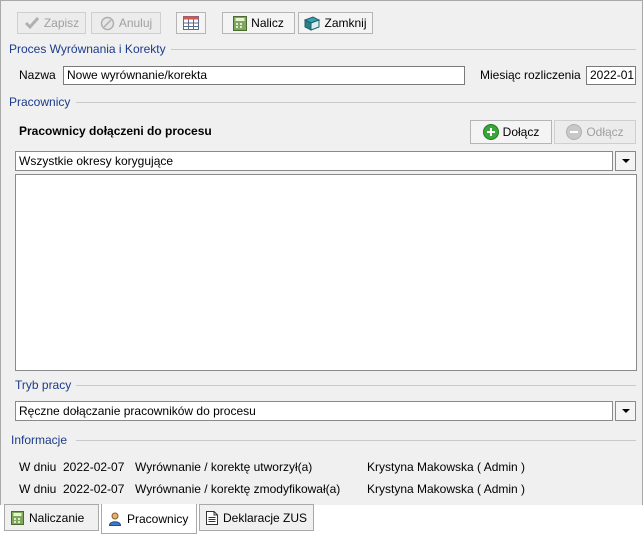  What do you see at coordinates (224, 467) in the screenshot?
I see `info-row-action: Wyrównanie / korektę utworzył(a)` at bounding box center [224, 467].